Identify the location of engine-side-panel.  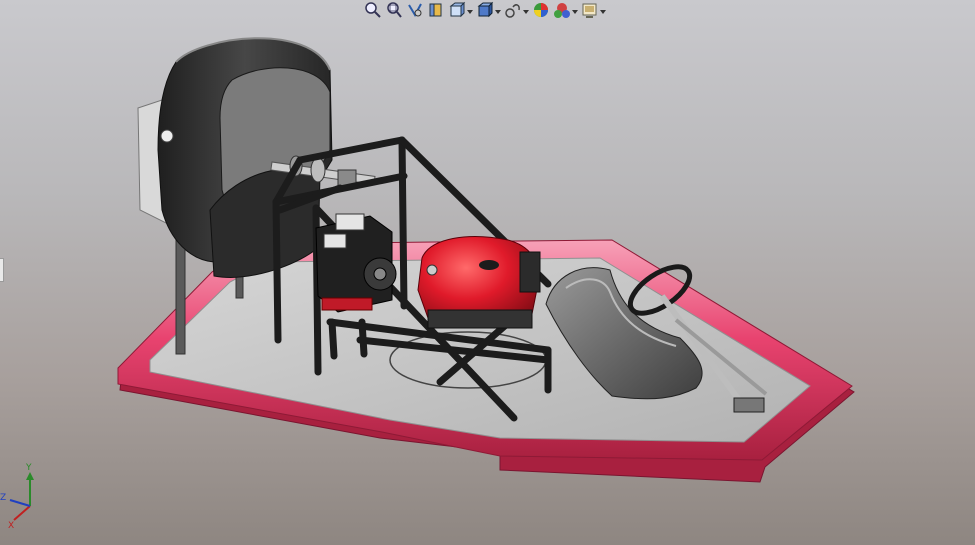
(530, 272).